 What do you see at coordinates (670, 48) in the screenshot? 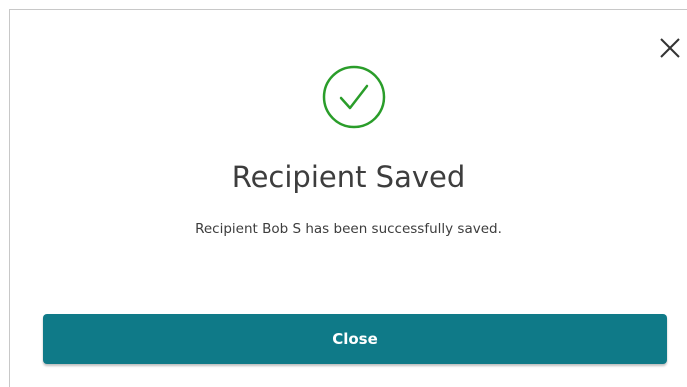
I see `close-icon` at bounding box center [670, 48].